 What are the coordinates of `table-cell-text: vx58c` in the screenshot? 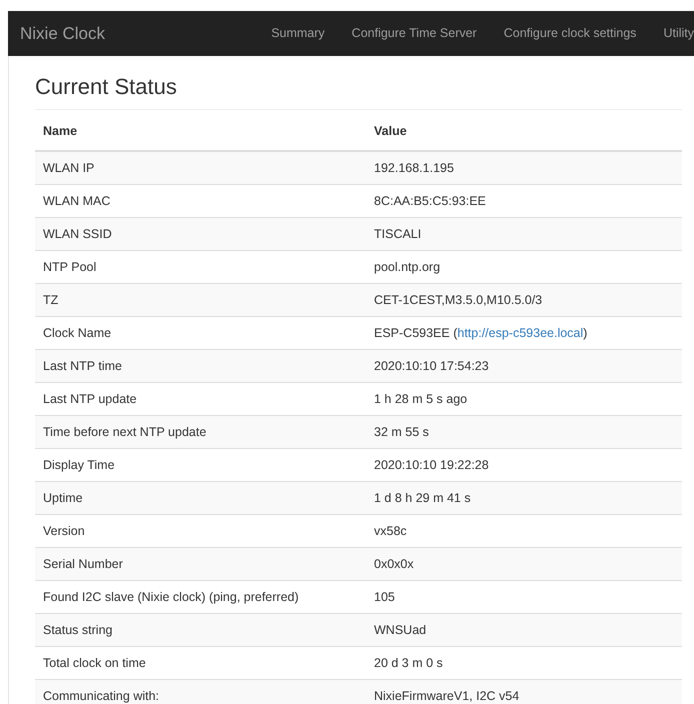 It's located at (390, 531).